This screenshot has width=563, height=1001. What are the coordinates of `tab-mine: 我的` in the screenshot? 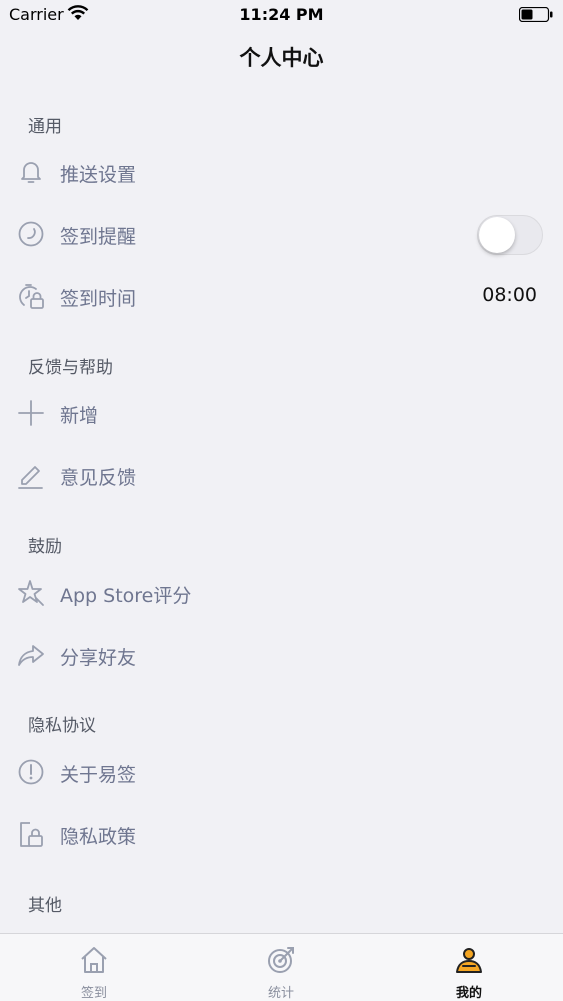 It's located at (469, 967).